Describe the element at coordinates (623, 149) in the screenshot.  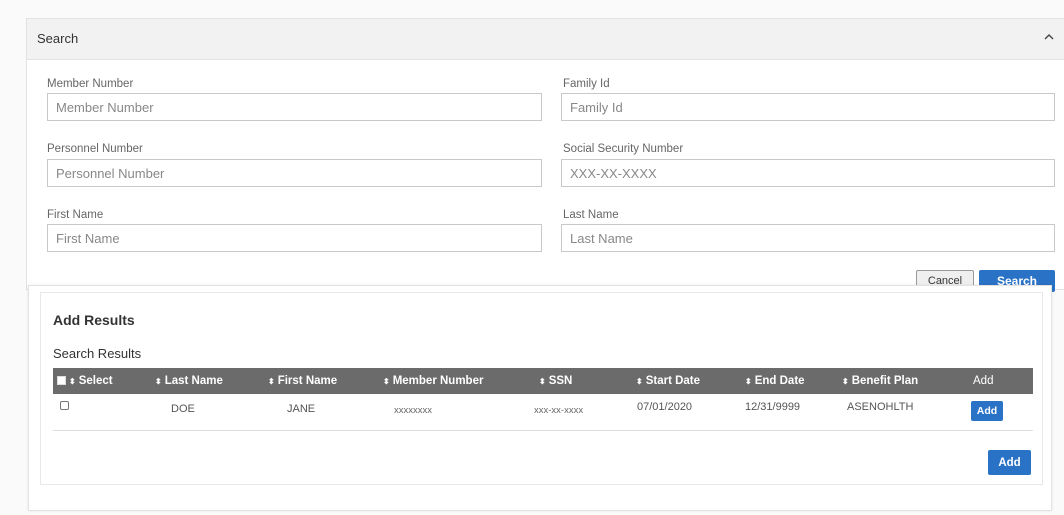
I see `ssn-label: Social Security Number` at that location.